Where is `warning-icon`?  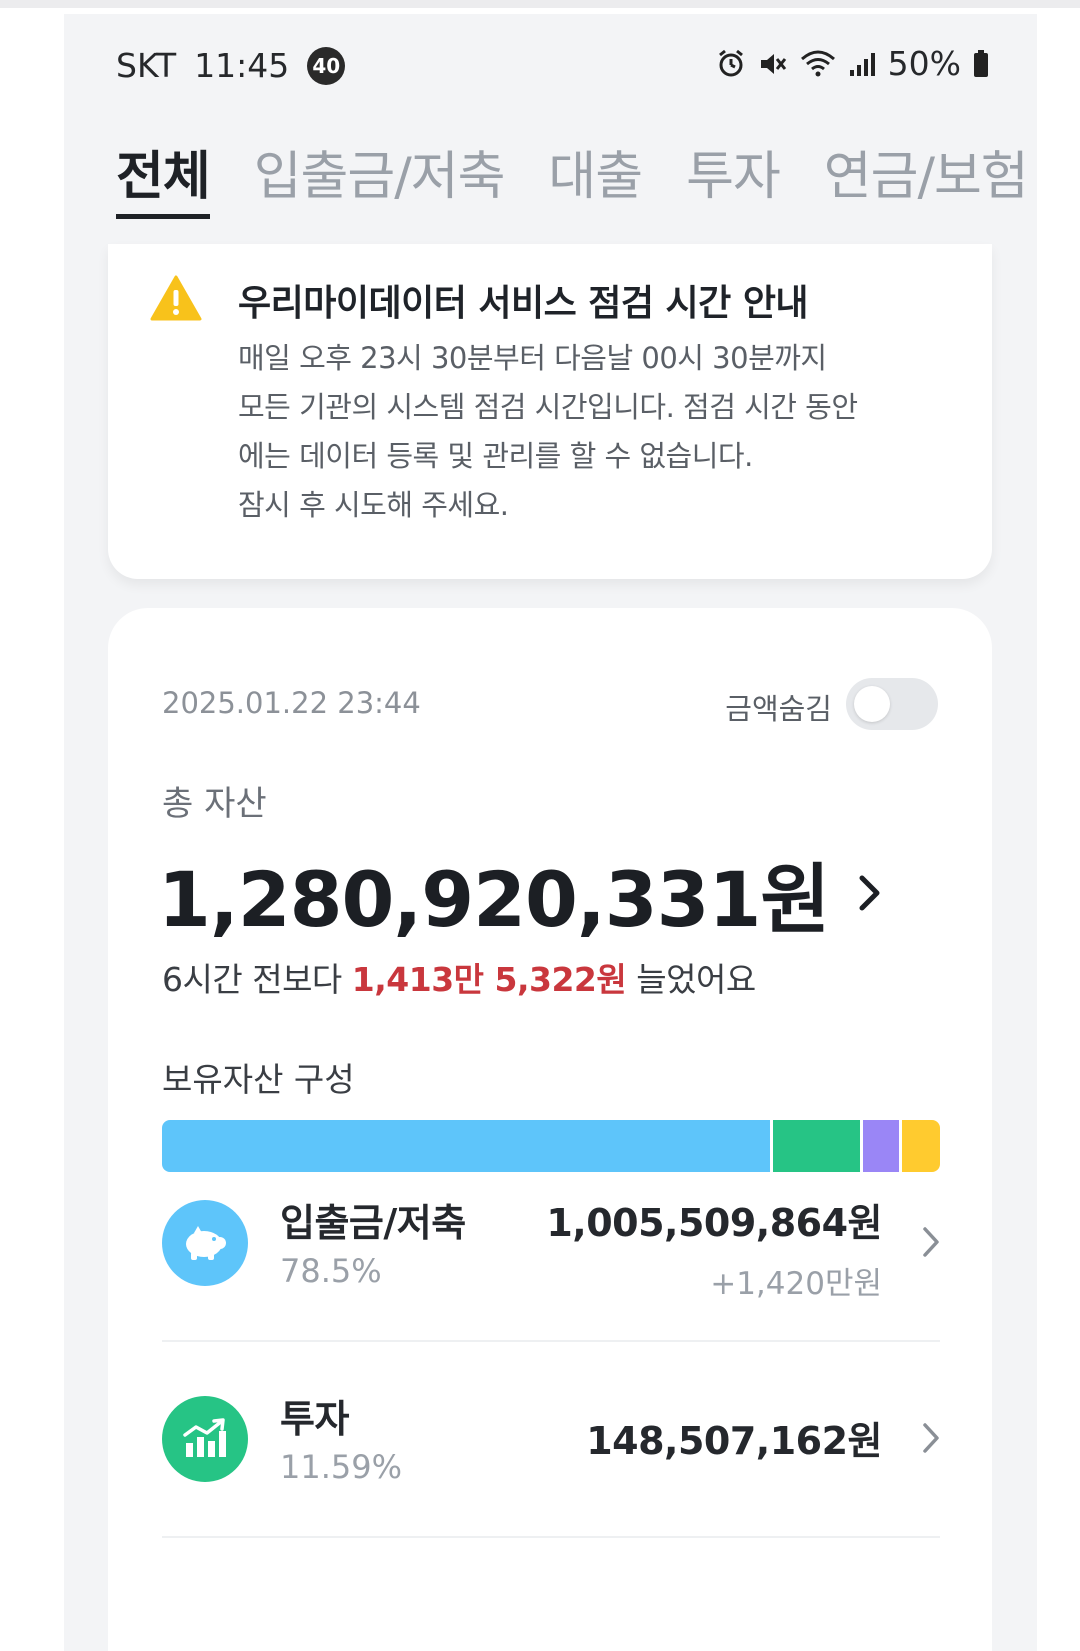
warning-icon is located at coordinates (176, 300).